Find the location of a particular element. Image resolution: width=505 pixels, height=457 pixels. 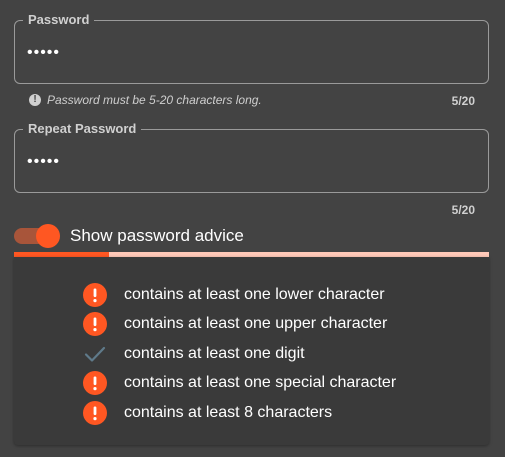

advice-item: contains at least one upper character is located at coordinates (239, 325).